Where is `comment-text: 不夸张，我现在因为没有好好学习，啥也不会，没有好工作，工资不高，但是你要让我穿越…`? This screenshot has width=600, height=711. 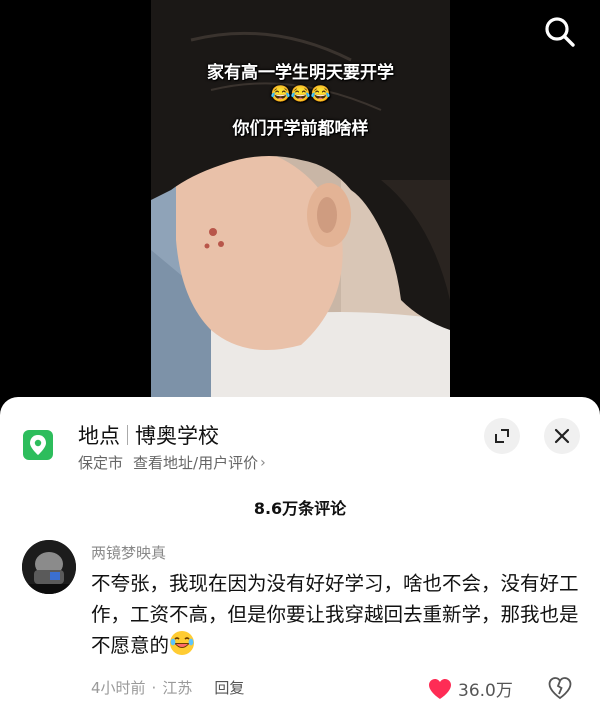
comment-text: 不夸张，我现在因为没有好好学习，啥也不会，没有好工作，工资不高，但是你要让我穿越… is located at coordinates (337, 614).